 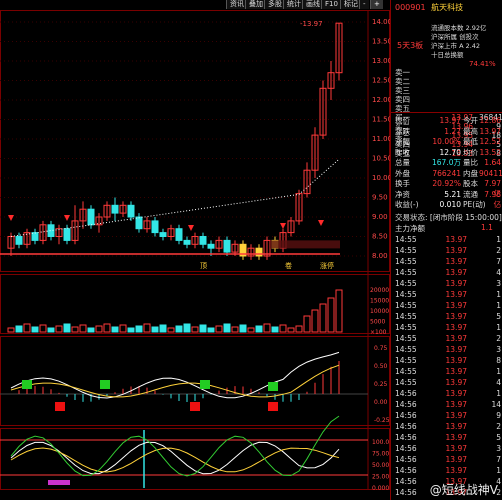 What do you see at coordinates (274, 4) in the screenshot?
I see `toolbar-button: 多股` at bounding box center [274, 4].